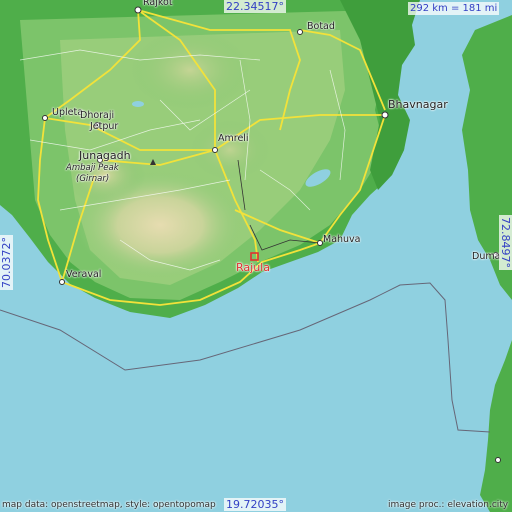 Image resolution: width=512 pixels, height=512 pixels. Describe the element at coordinates (253, 267) in the screenshot. I see `city-rajula-label: Rajula` at that location.